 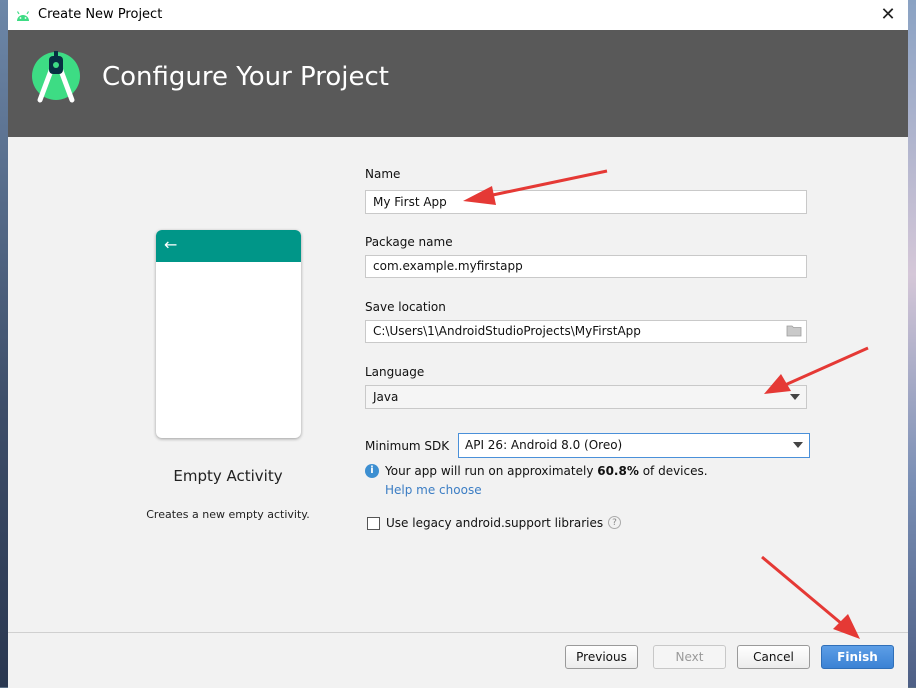 What do you see at coordinates (614, 522) in the screenshot?
I see `help-icon: ?` at bounding box center [614, 522].